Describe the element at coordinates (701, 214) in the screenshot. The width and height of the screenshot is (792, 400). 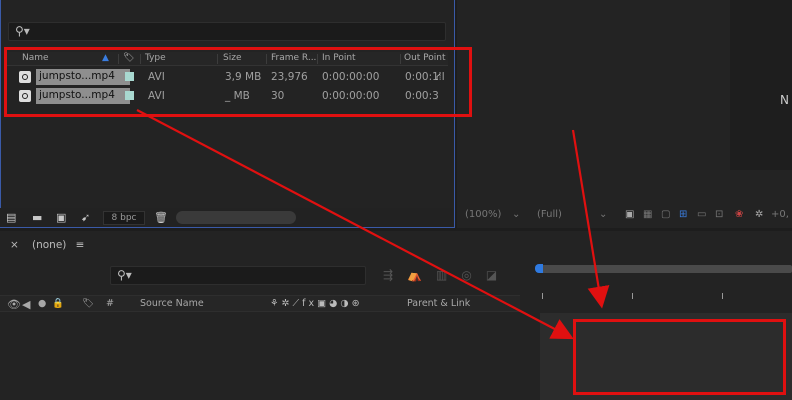
I see `region-icon: ▭` at that location.